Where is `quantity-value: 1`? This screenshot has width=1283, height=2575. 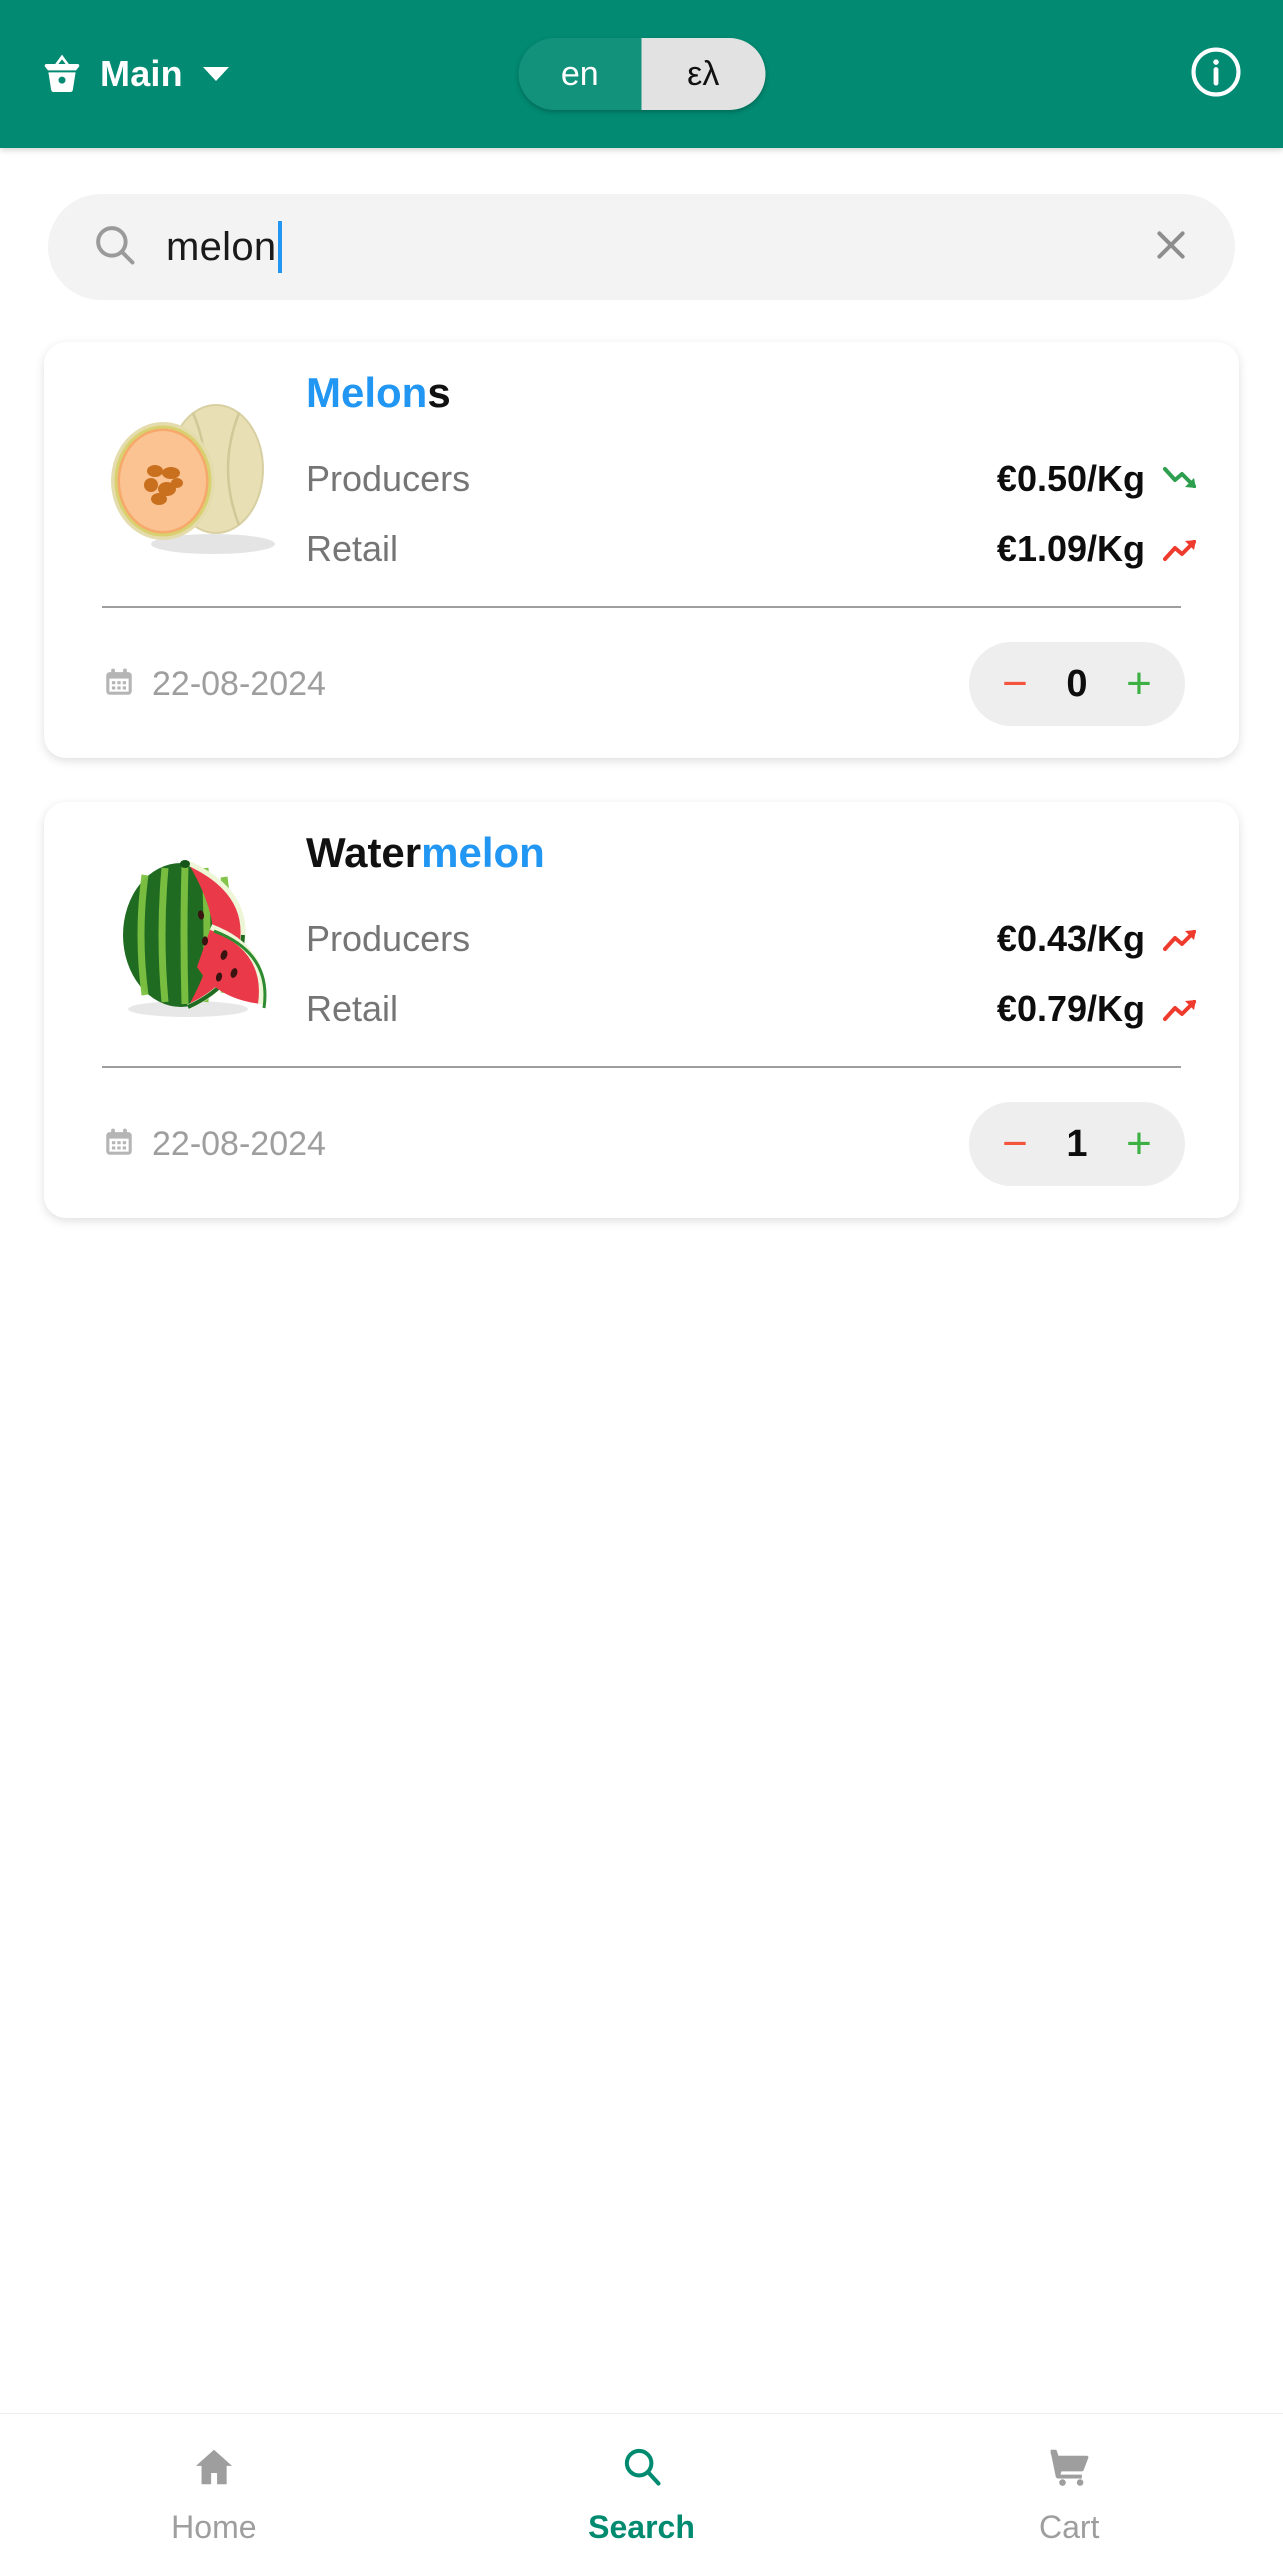
quantity-value: 1 is located at coordinates (1077, 1143).